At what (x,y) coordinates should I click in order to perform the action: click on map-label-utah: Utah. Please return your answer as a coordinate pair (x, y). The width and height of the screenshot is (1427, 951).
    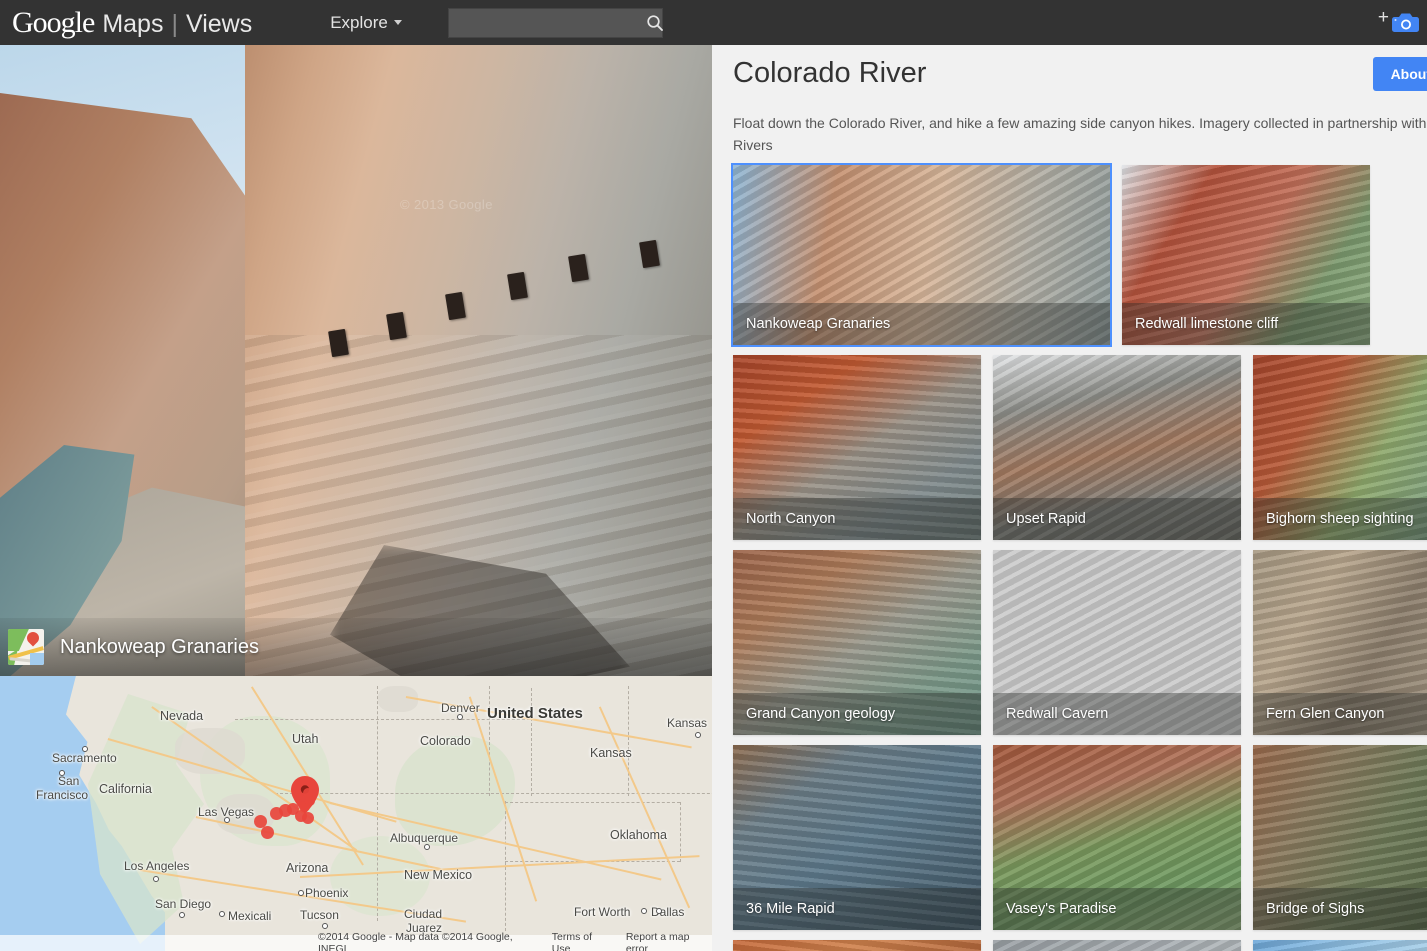
    Looking at the image, I should click on (305, 739).